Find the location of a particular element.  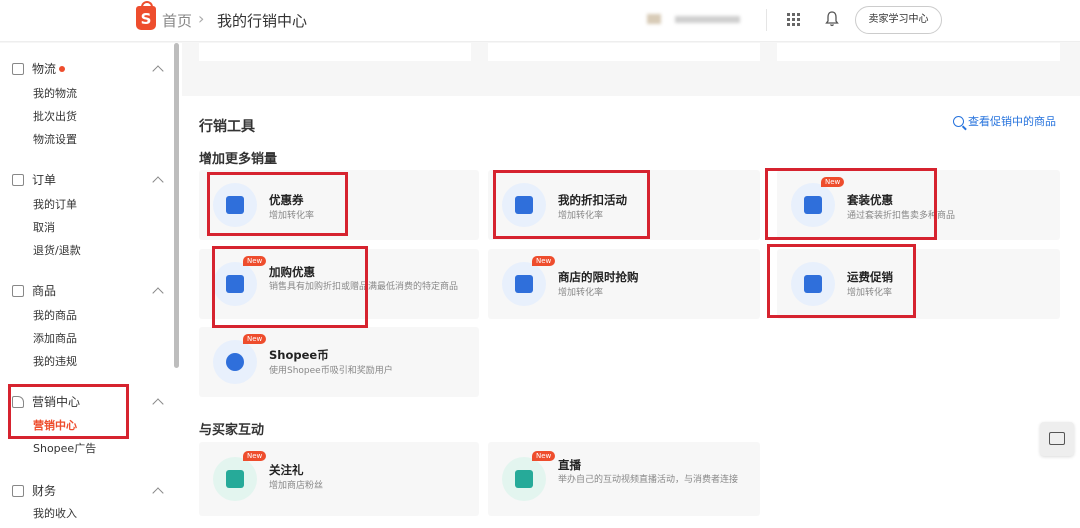

sidebar-group-products: 商品 is located at coordinates (34, 290).